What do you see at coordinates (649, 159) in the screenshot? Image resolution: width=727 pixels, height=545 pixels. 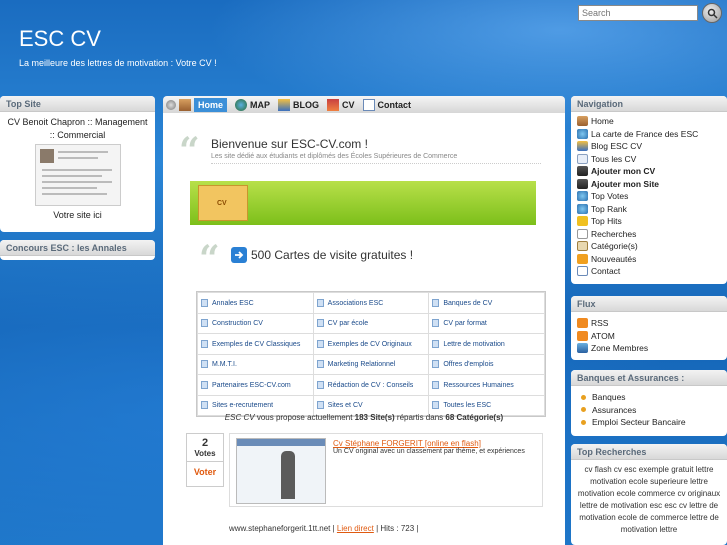 I see `nav-item: Tous les CV` at bounding box center [649, 159].